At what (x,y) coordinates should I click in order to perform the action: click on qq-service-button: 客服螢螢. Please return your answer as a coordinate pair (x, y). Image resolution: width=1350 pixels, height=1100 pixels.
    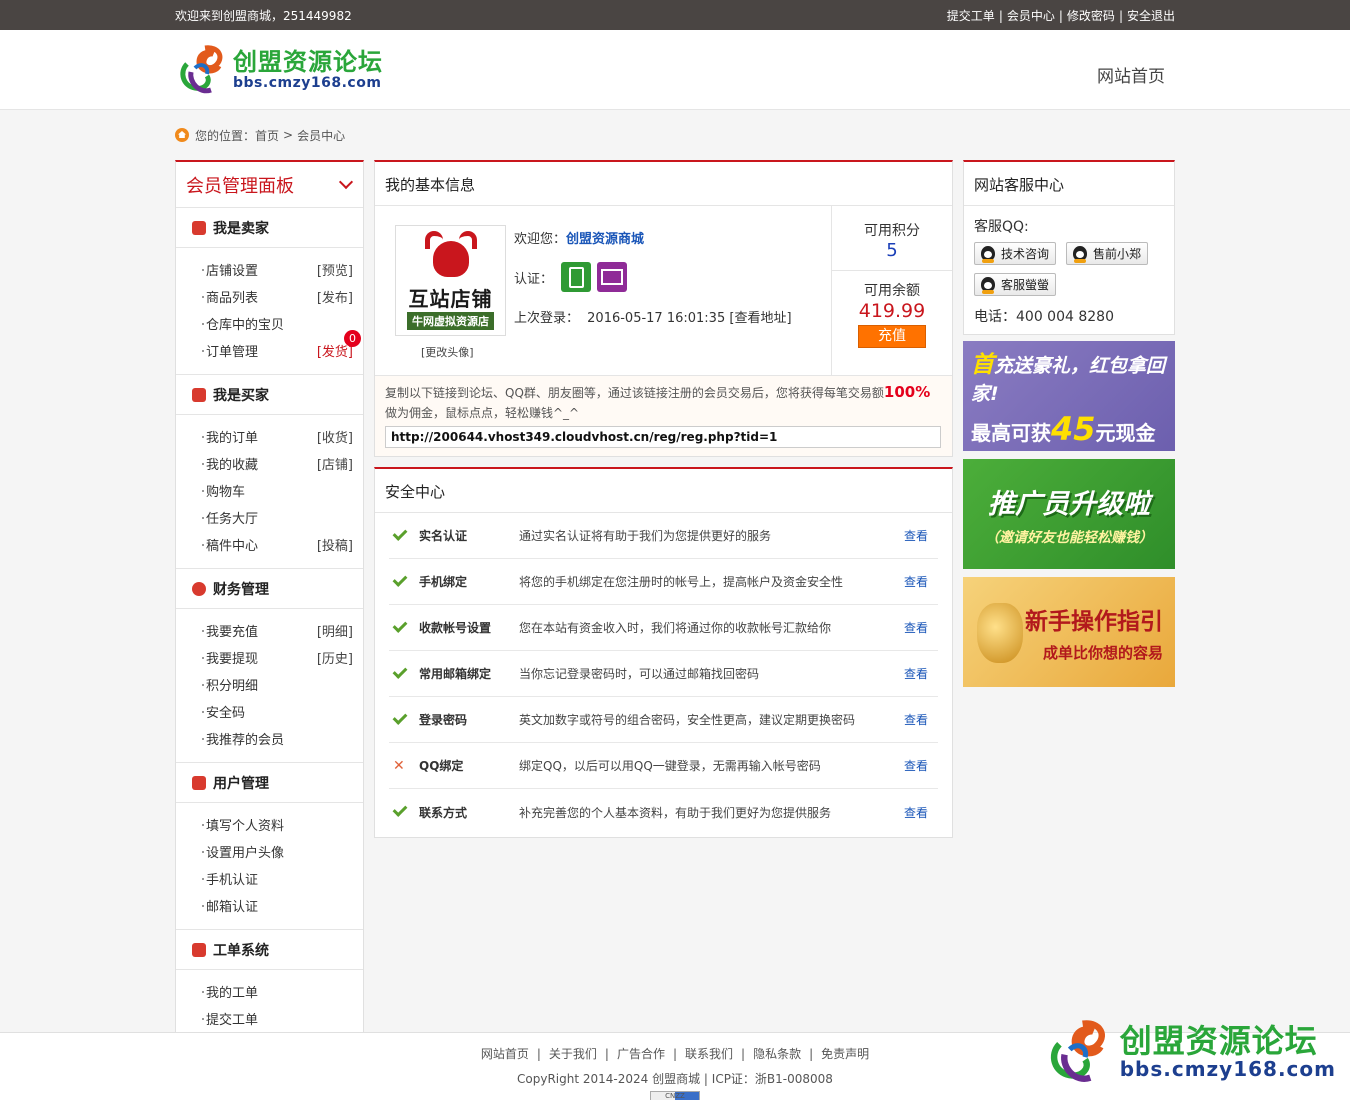
    Looking at the image, I should click on (1015, 284).